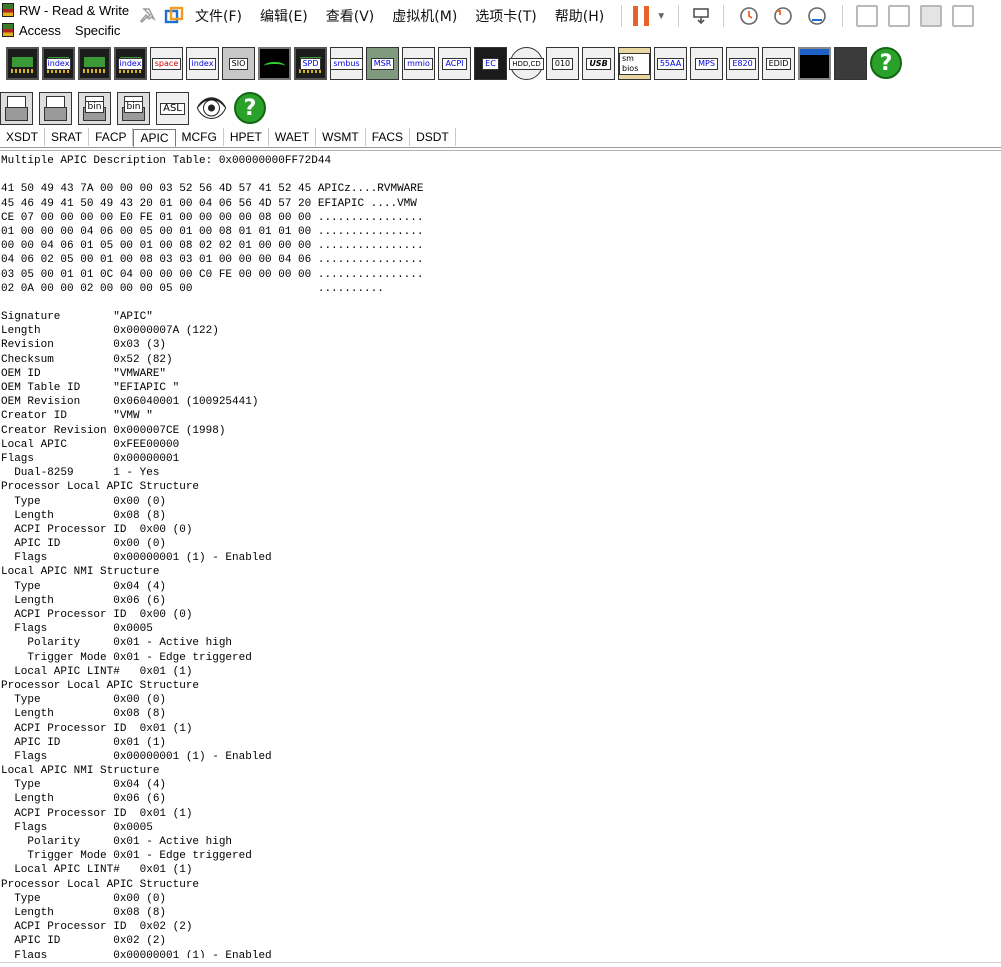 Image resolution: width=1001 pixels, height=967 pixels. I want to click on fullscreen-icon, so click(931, 16).